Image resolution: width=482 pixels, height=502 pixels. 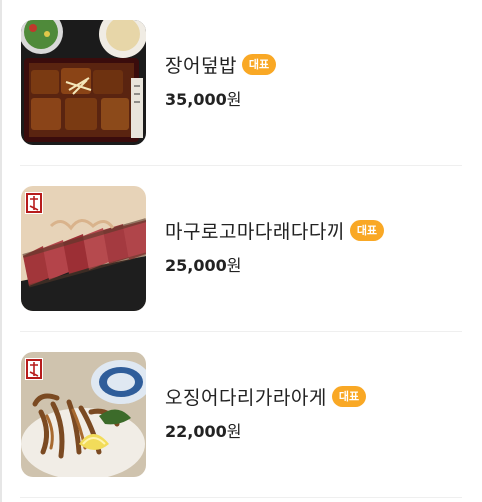 What do you see at coordinates (83, 414) in the screenshot?
I see `squid-karaage-photo` at bounding box center [83, 414].